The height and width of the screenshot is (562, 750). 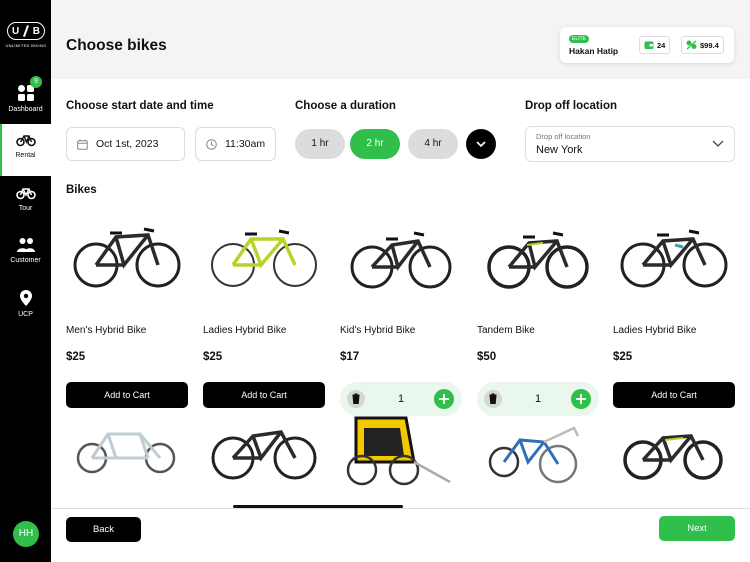 What do you see at coordinates (127, 315) in the screenshot?
I see `product-card: Men's Hybrid Bike $25 Add to Cart` at bounding box center [127, 315].